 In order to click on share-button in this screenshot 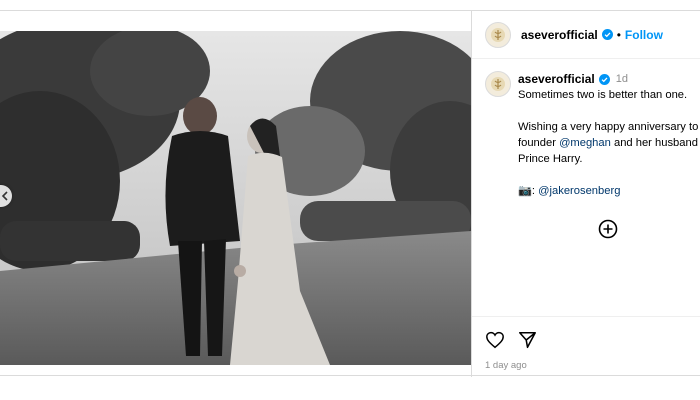, I will do `click(527, 342)`.